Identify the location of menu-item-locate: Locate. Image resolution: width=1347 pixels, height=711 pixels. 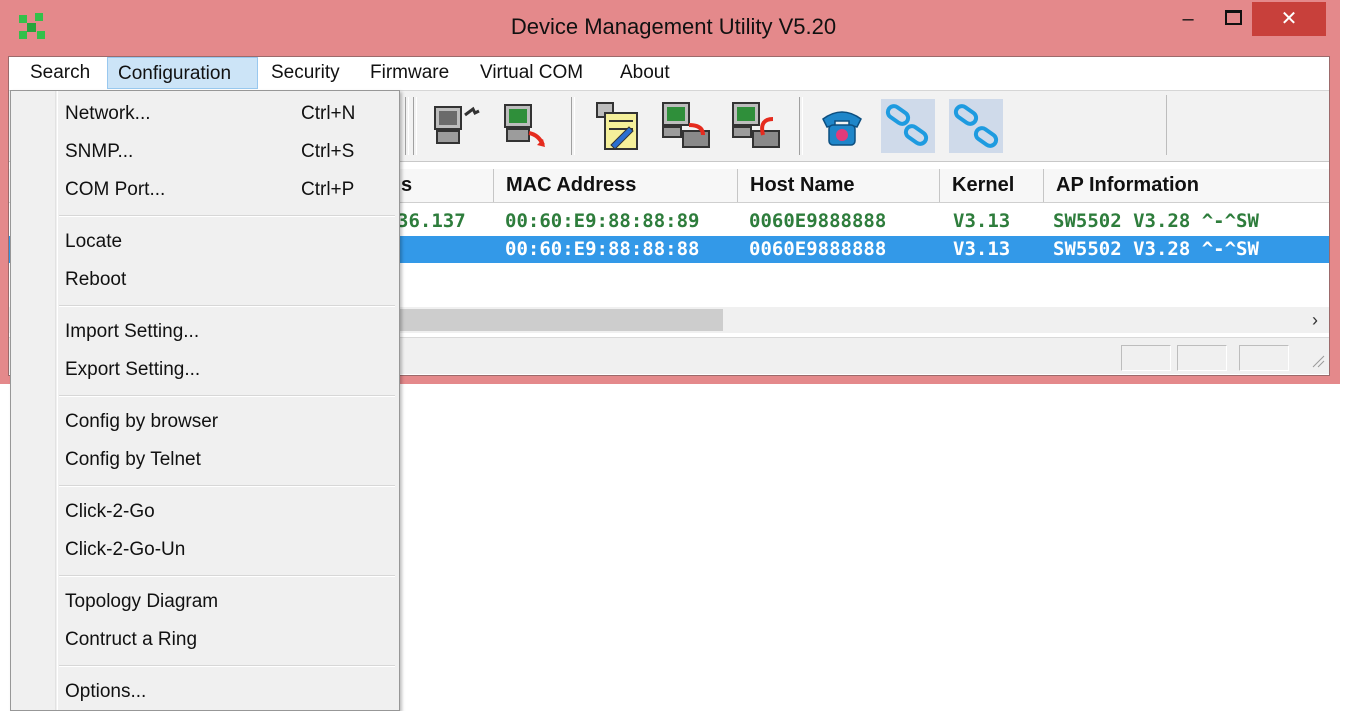
(205, 242).